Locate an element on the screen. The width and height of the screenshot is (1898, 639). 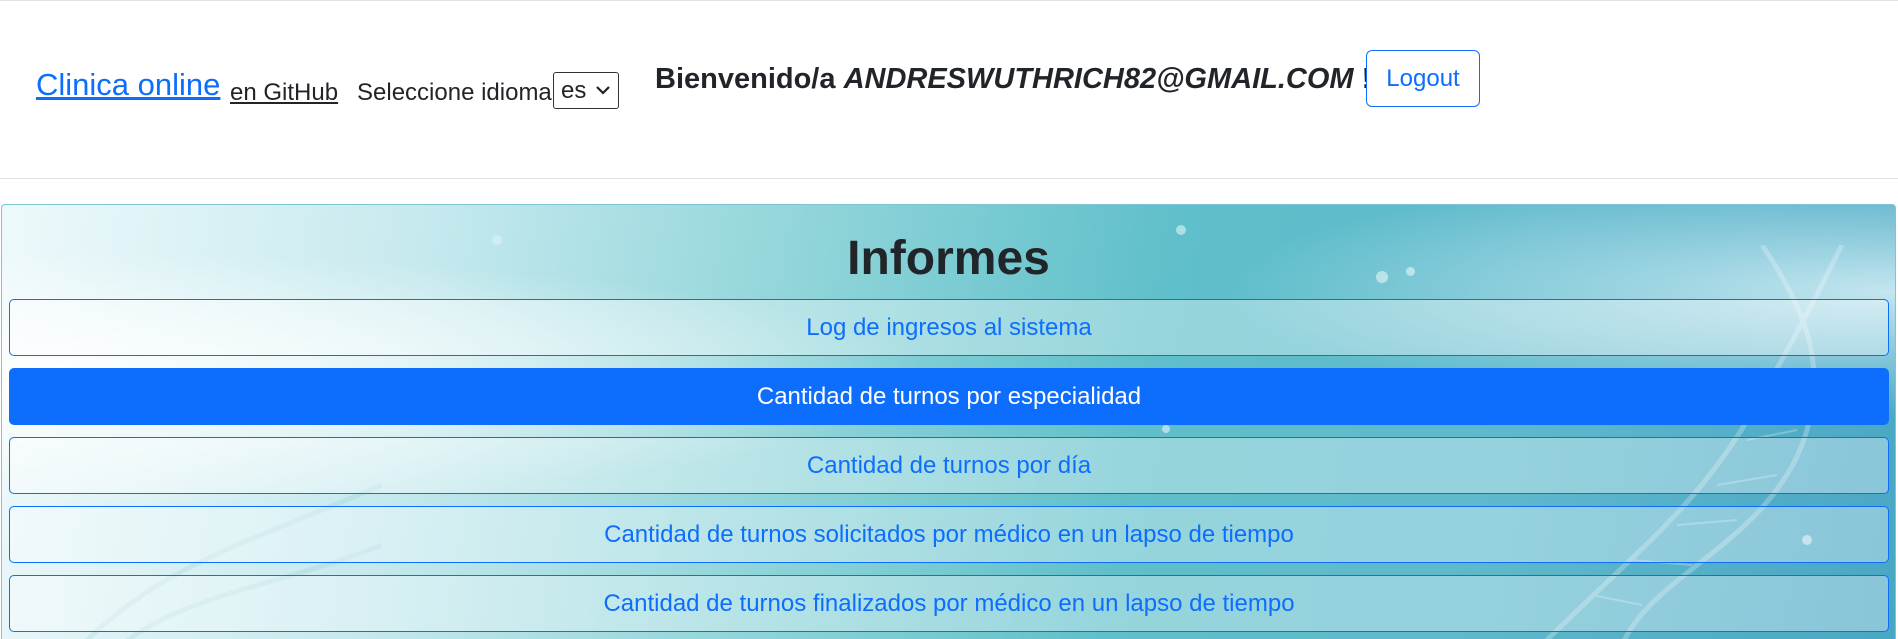
logout-button: Logout is located at coordinates (1423, 78).